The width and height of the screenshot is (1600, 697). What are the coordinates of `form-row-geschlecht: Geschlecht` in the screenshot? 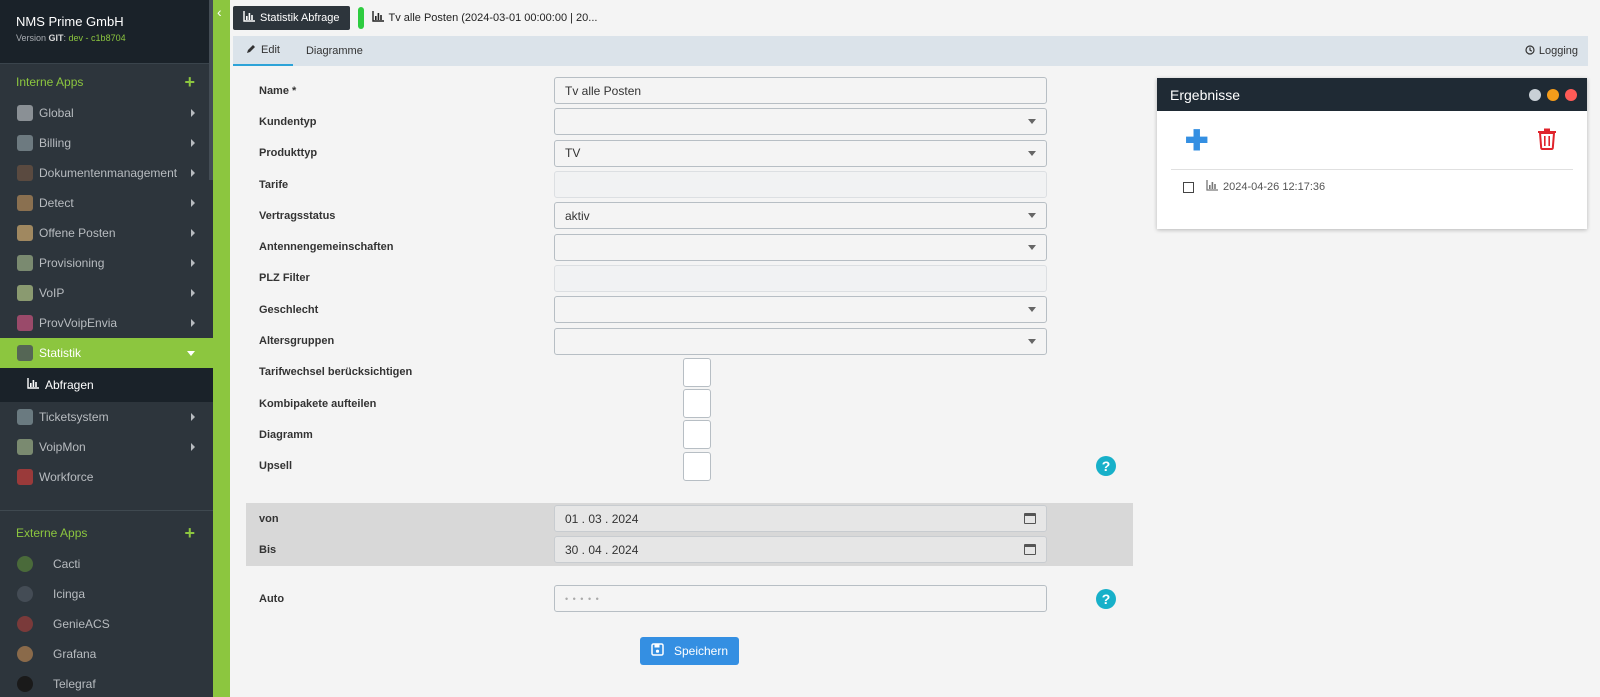 It's located at (689, 309).